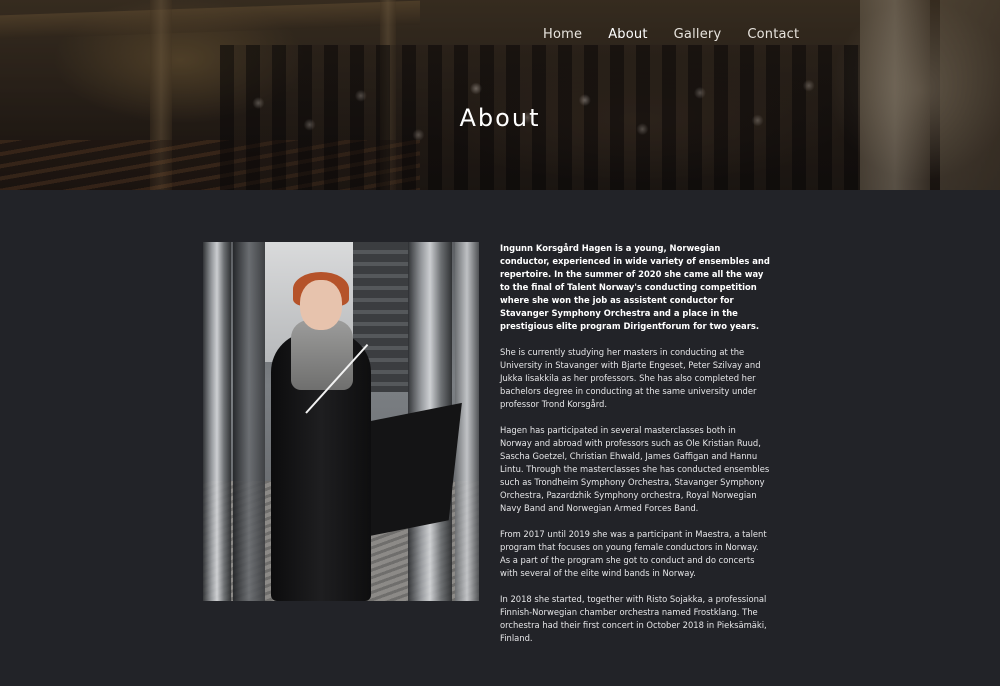 The width and height of the screenshot is (1000, 686). What do you see at coordinates (773, 34) in the screenshot?
I see `nav-contact-link: Contact` at bounding box center [773, 34].